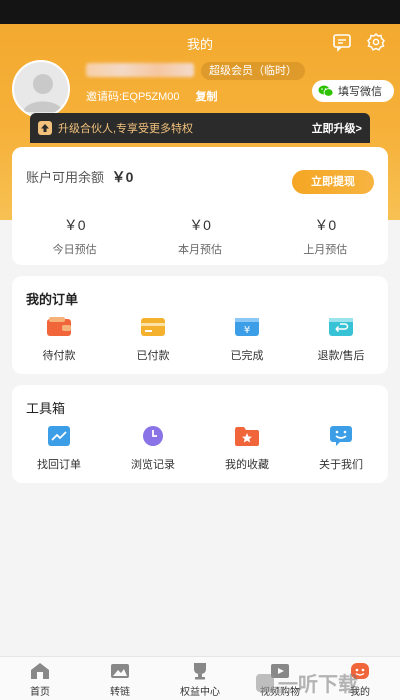 The width and height of the screenshot is (400, 700). What do you see at coordinates (200, 128) in the screenshot?
I see `upgrade-banner: 升级合伙人,专享受更多特权 立即升级>` at bounding box center [200, 128].